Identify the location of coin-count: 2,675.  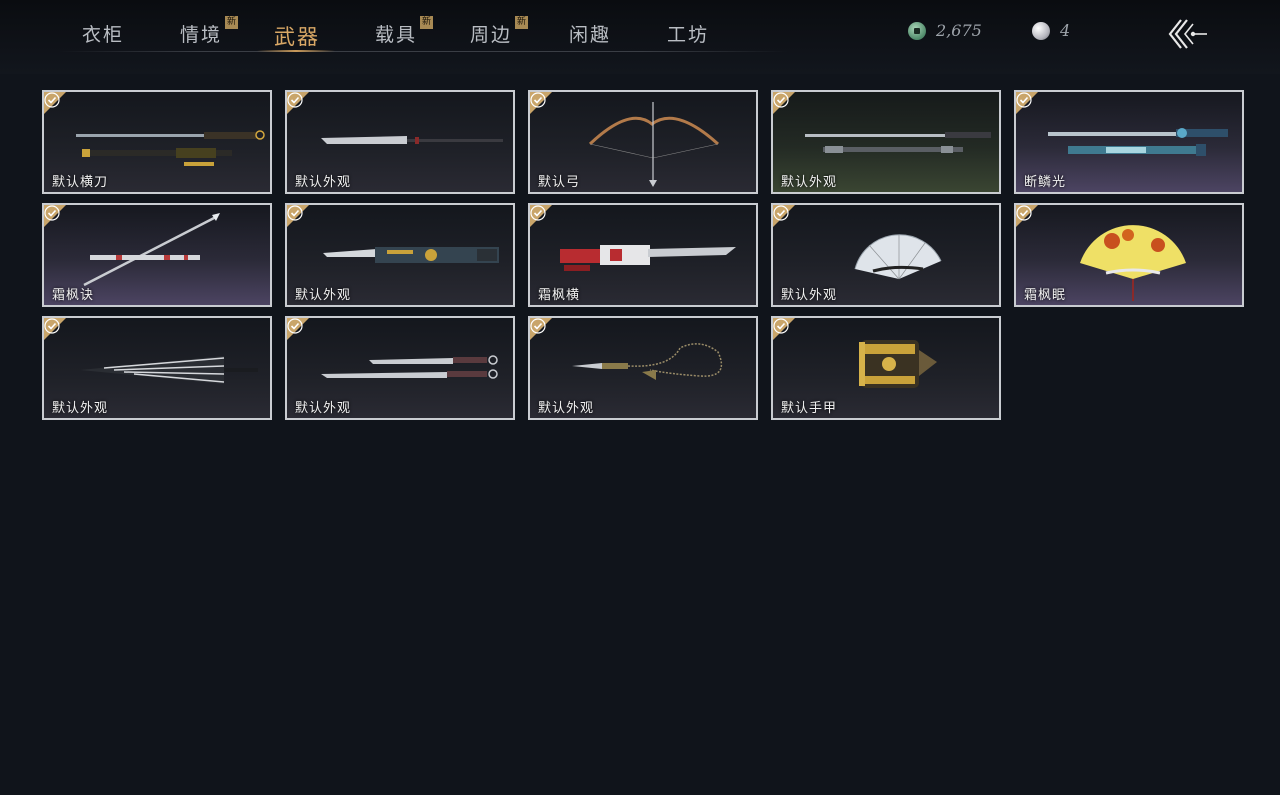
(959, 30).